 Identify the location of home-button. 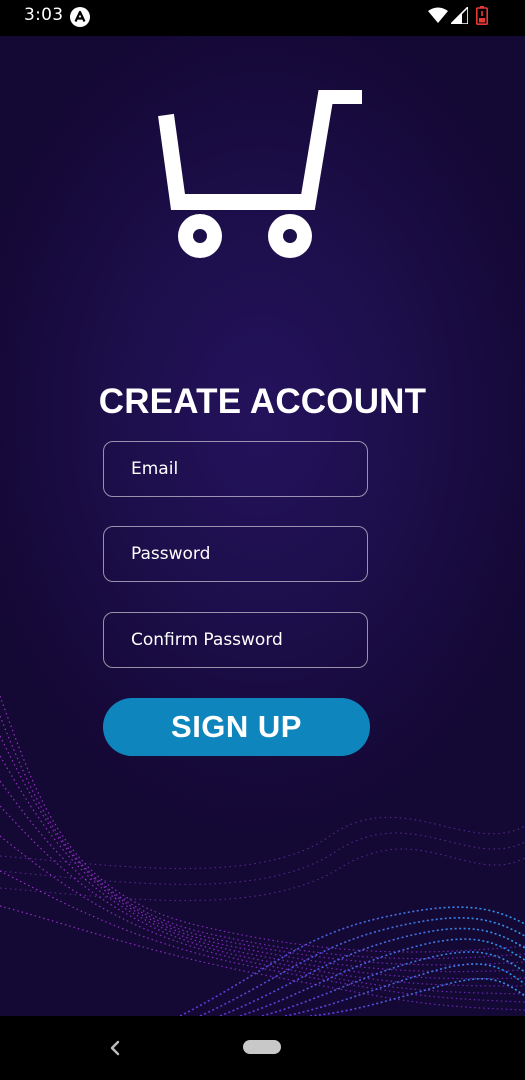
(262, 1047).